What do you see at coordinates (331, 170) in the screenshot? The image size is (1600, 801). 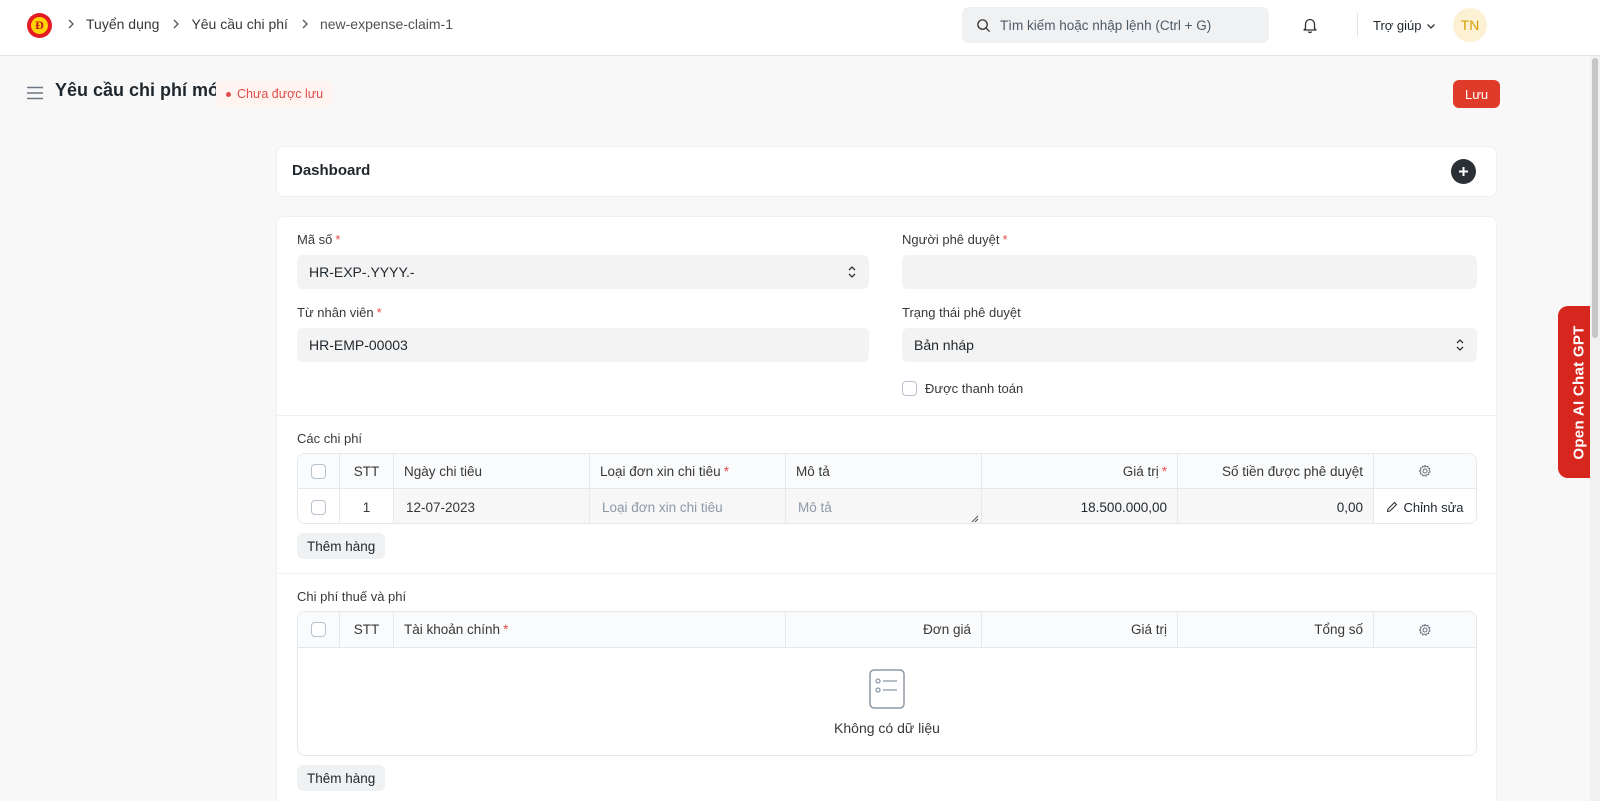 I see `dashboard-title: Dashboard` at bounding box center [331, 170].